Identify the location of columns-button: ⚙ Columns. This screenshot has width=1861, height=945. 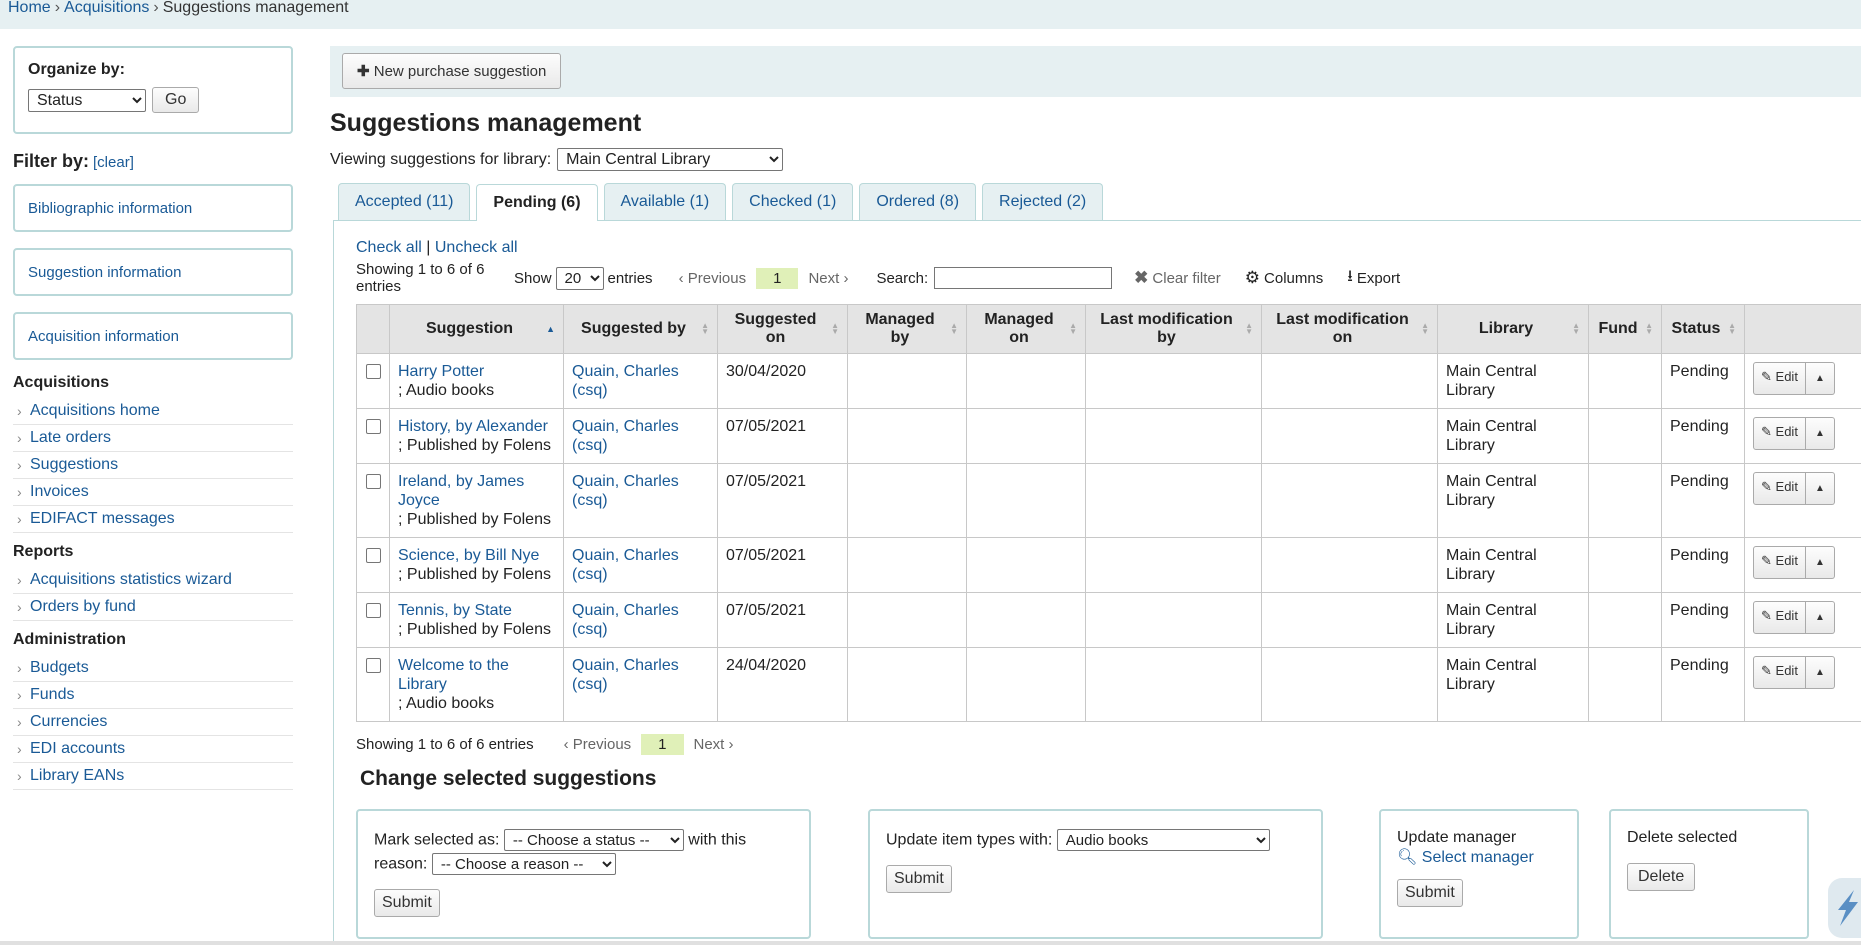
(1284, 278).